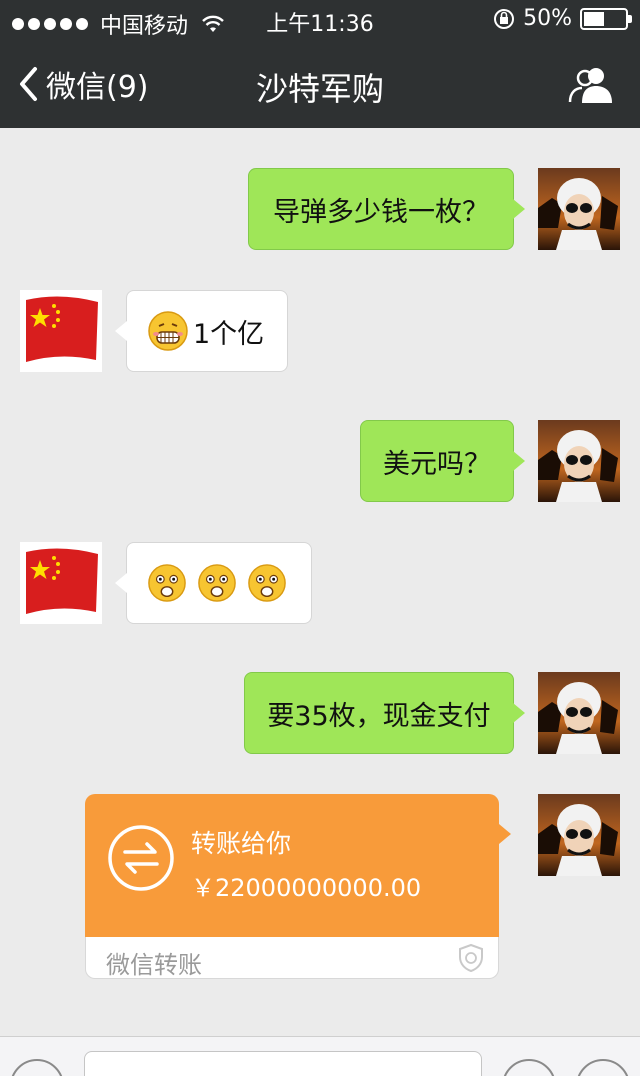  I want to click on transfer-arrows-icon, so click(141, 858).